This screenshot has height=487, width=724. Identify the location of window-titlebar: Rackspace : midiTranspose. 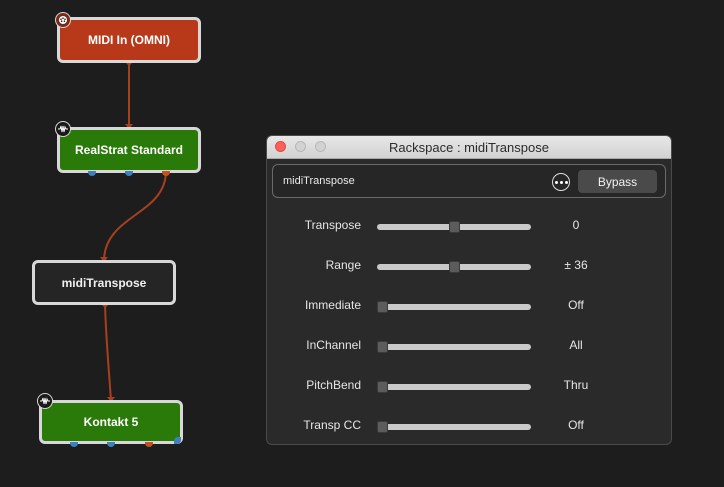
(469, 147).